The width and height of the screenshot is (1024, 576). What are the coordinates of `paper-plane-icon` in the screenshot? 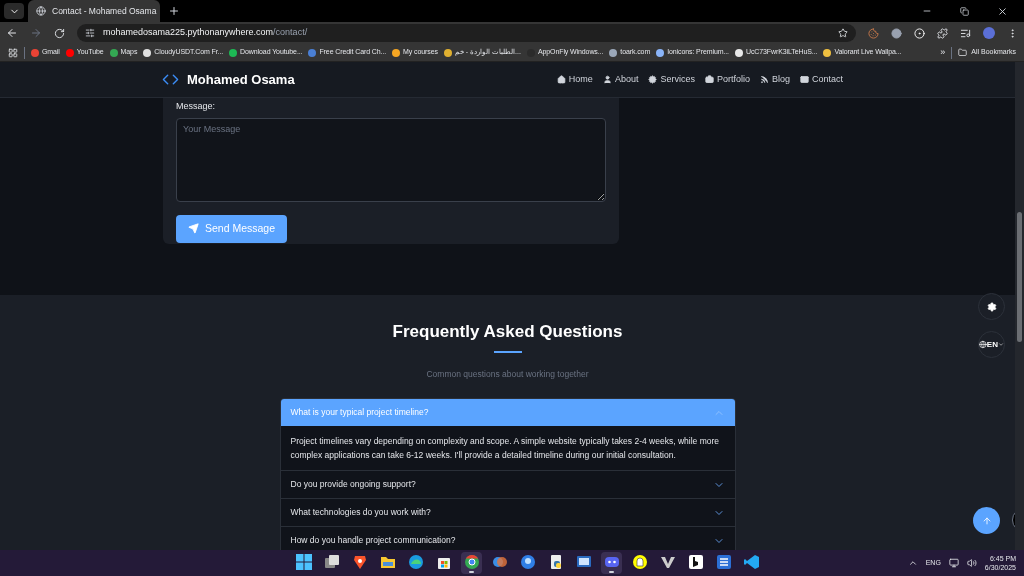 It's located at (193, 228).